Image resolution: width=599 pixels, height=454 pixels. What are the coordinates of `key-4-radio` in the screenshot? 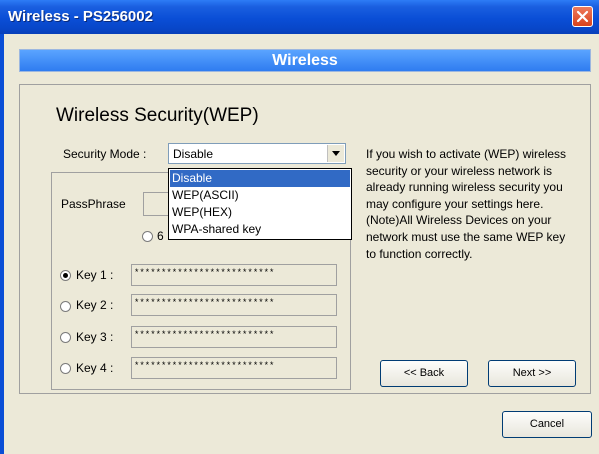 It's located at (65, 368).